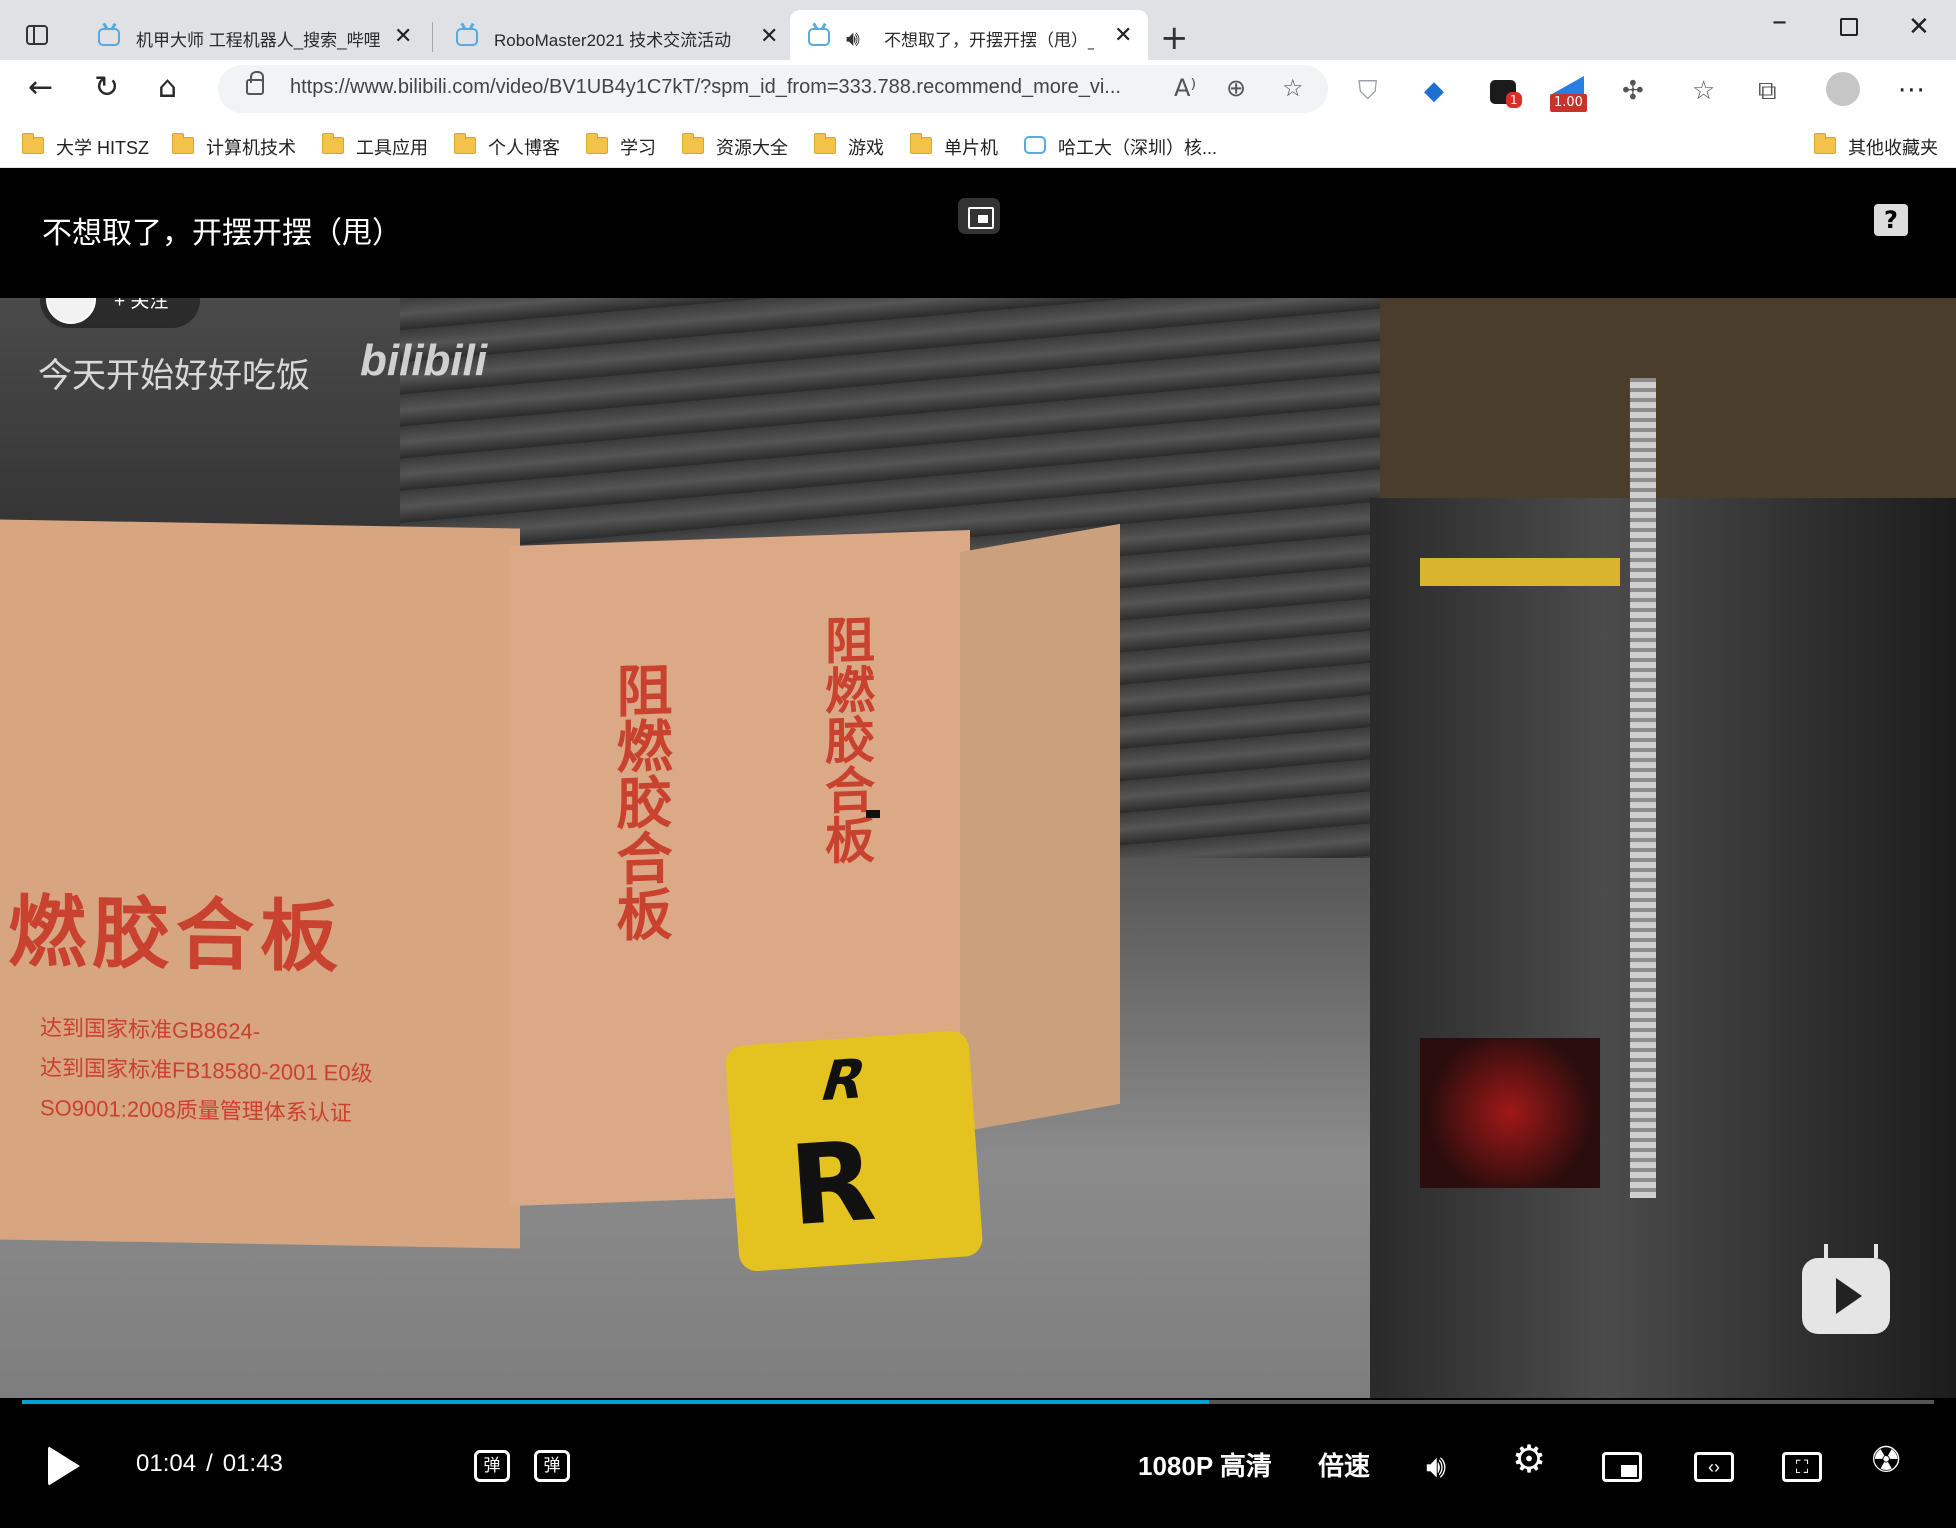 This screenshot has height=1528, width=1956. Describe the element at coordinates (1767, 91) in the screenshot. I see `collections-icon: ⧉` at that location.